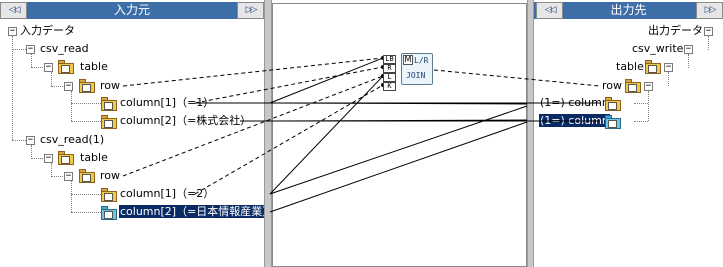  I want to click on tree-node-table-b: table, so click(94, 158).